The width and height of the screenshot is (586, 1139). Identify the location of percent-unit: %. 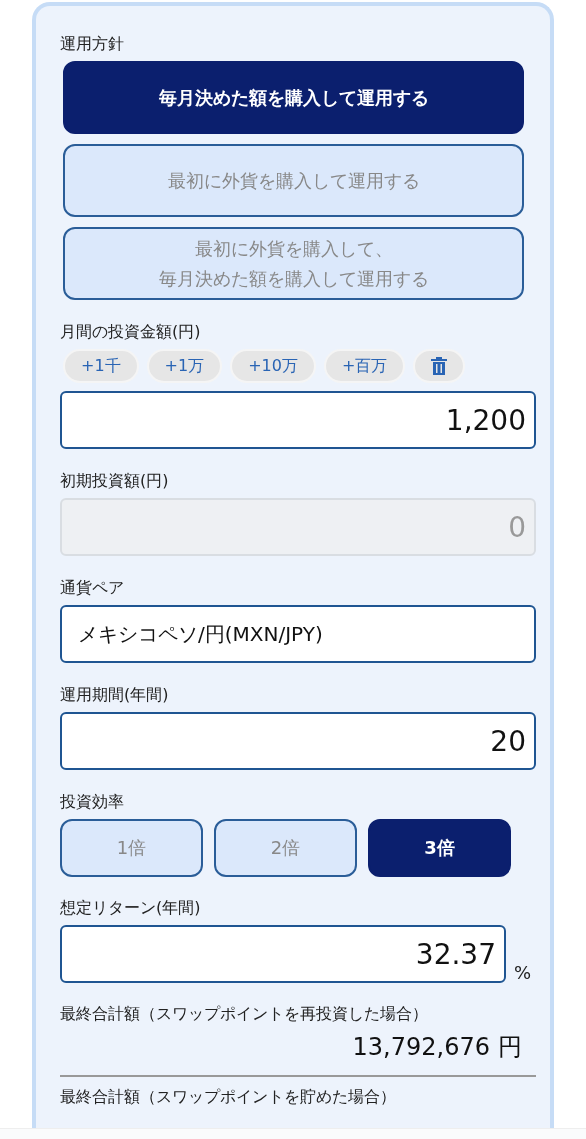
(523, 972).